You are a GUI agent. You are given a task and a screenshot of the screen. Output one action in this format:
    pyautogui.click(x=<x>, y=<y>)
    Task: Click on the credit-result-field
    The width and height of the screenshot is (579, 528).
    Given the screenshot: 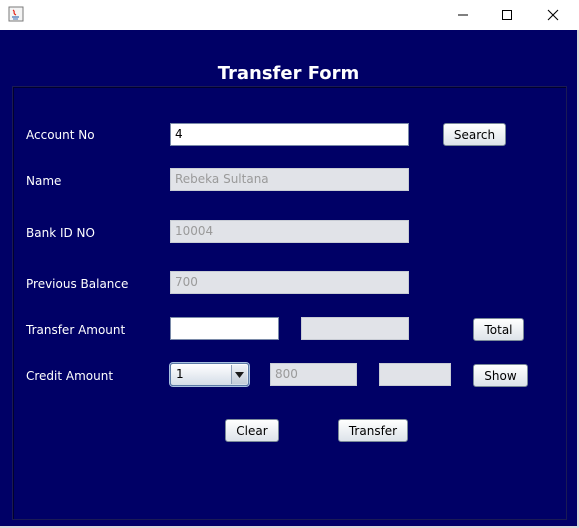 What is the action you would take?
    pyautogui.click(x=415, y=374)
    